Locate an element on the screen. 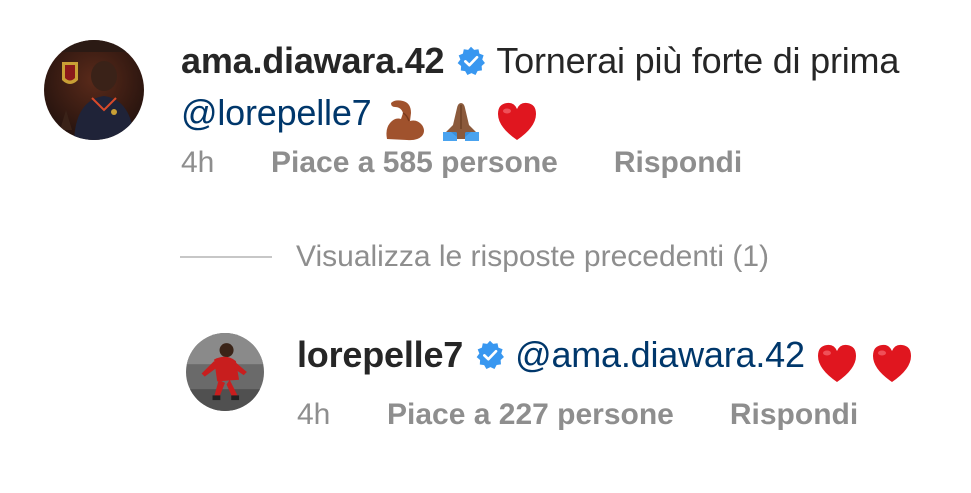 The width and height of the screenshot is (971, 493). divider is located at coordinates (226, 257).